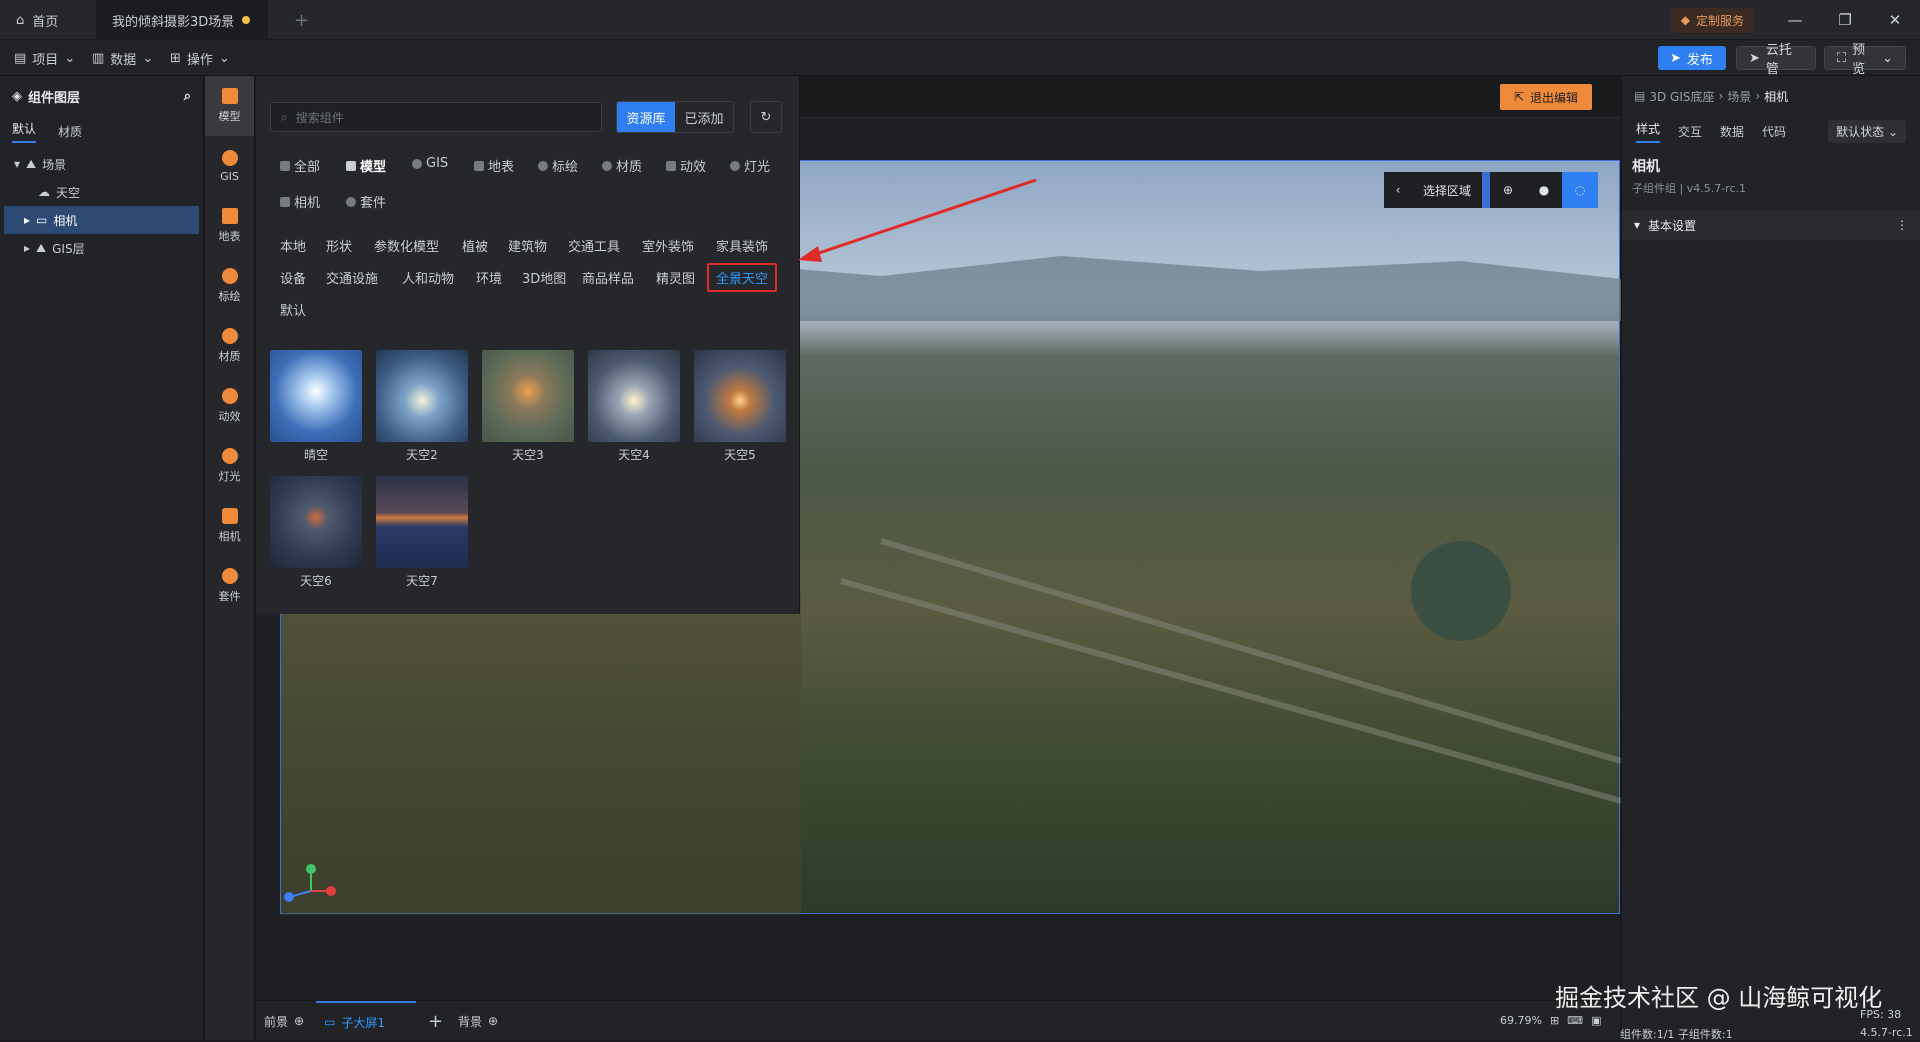  Describe the element at coordinates (436, 117) in the screenshot. I see `search-input: ⌕ 搜索组件` at that location.